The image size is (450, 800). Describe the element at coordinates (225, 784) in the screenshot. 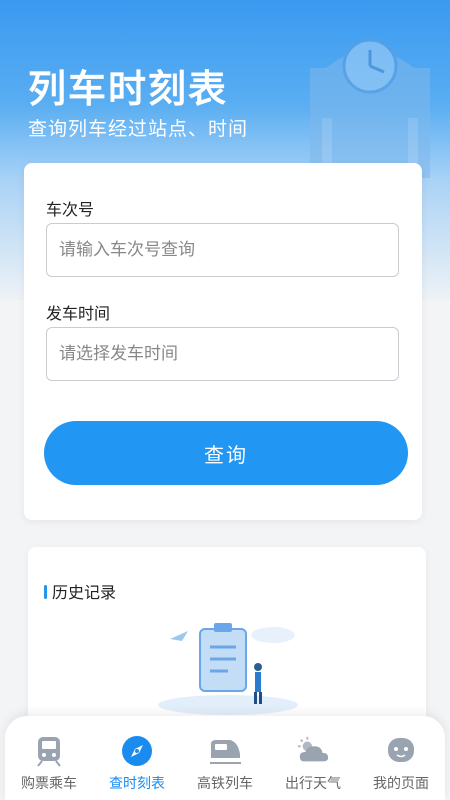

I see `tab-label: 高铁列车` at that location.